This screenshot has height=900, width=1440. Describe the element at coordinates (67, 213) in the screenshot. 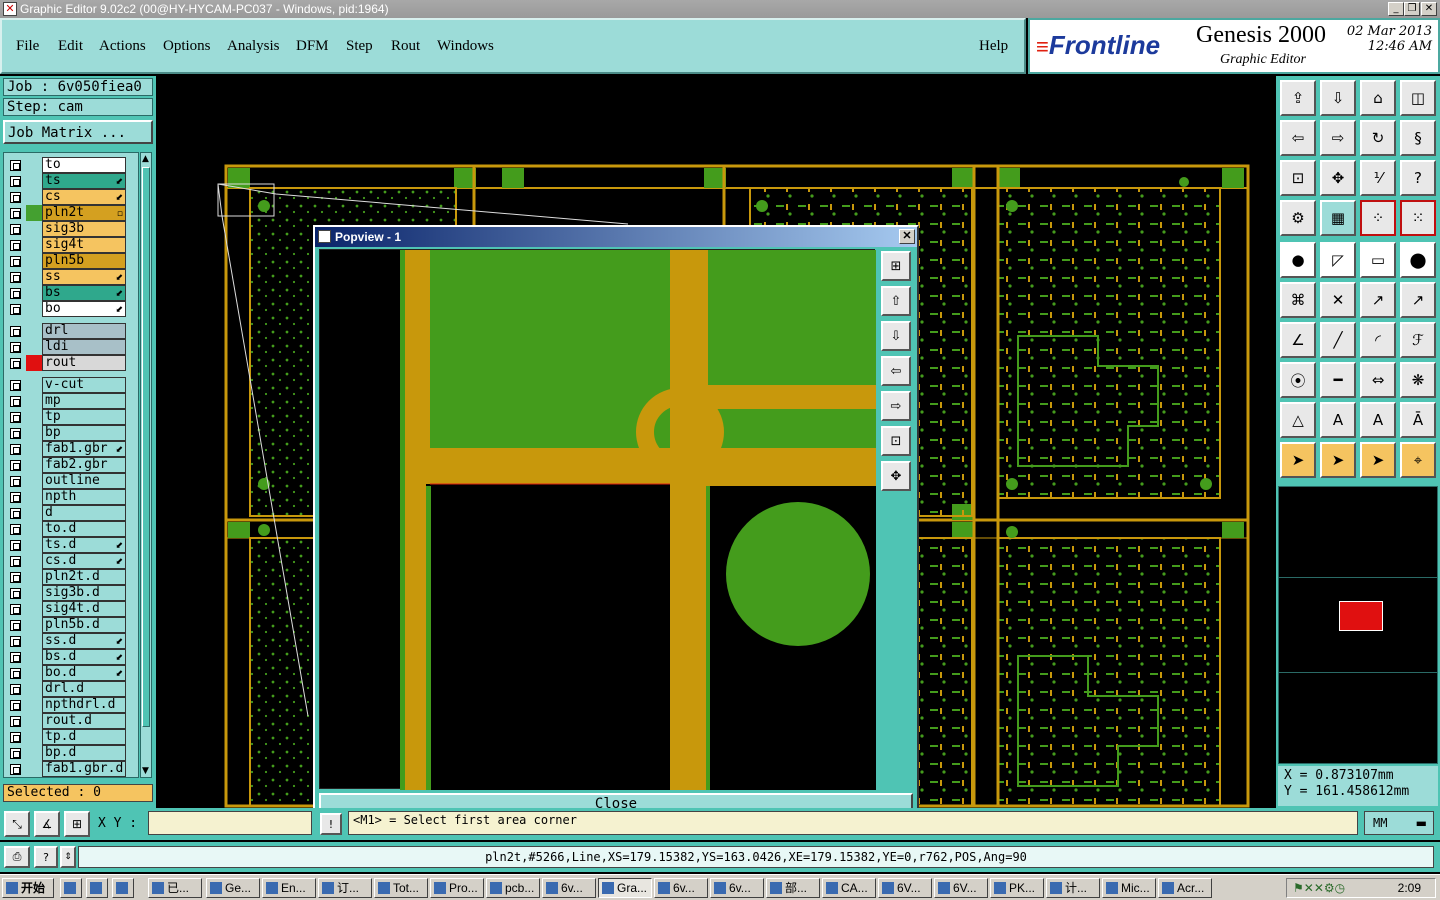

I see `layer-row: pln2t ▫` at that location.